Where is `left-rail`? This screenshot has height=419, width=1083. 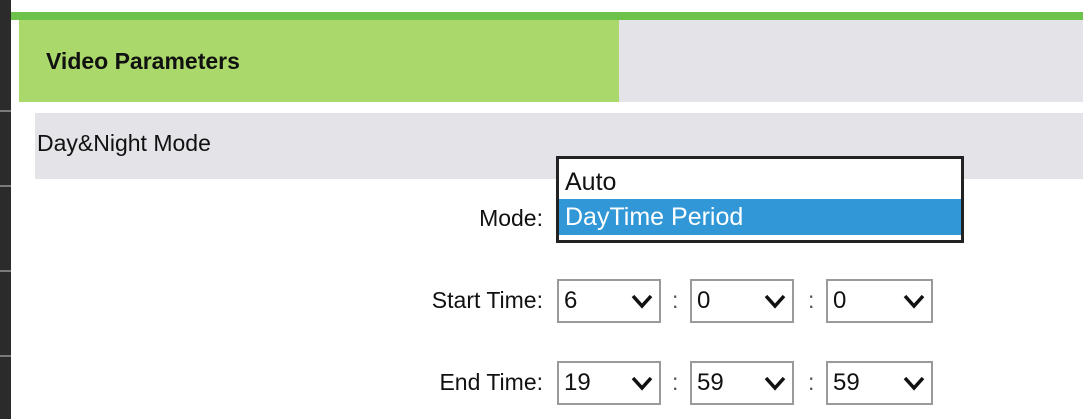 left-rail is located at coordinates (5, 209).